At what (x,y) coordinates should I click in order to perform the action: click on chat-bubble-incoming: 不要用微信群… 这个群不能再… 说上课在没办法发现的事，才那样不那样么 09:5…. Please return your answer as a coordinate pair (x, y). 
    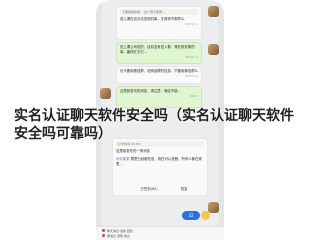
    Looking at the image, I should click on (159, 23).